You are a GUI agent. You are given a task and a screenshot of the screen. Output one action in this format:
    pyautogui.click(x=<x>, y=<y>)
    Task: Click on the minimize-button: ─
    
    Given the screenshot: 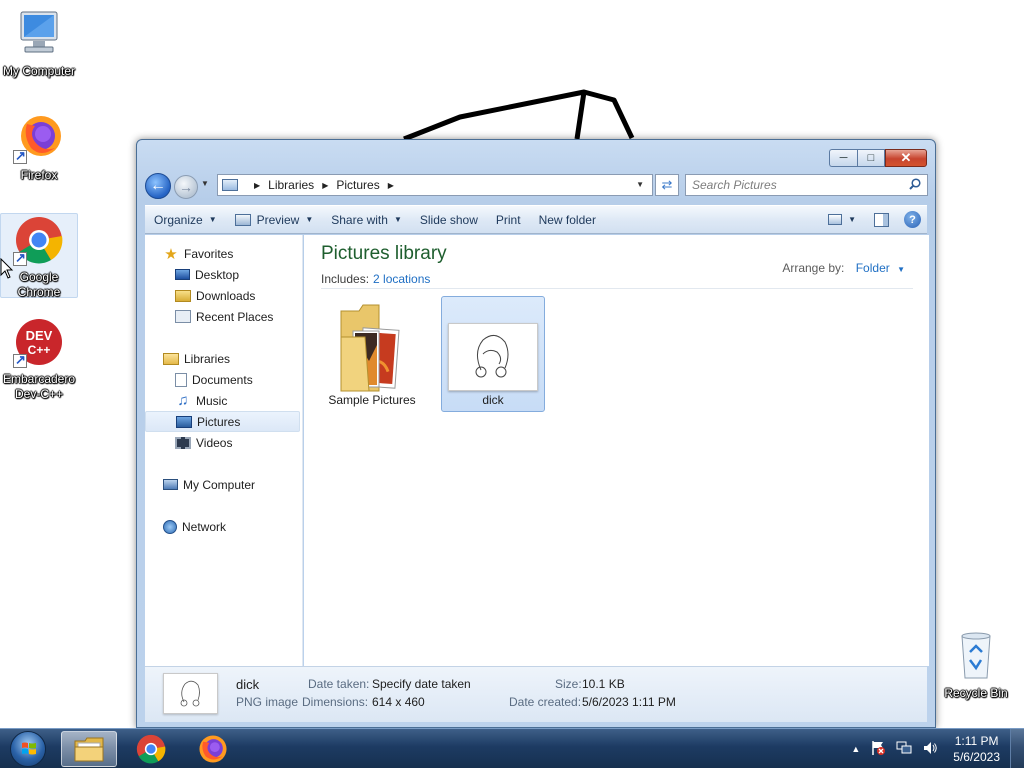 What is the action you would take?
    pyautogui.click(x=843, y=158)
    